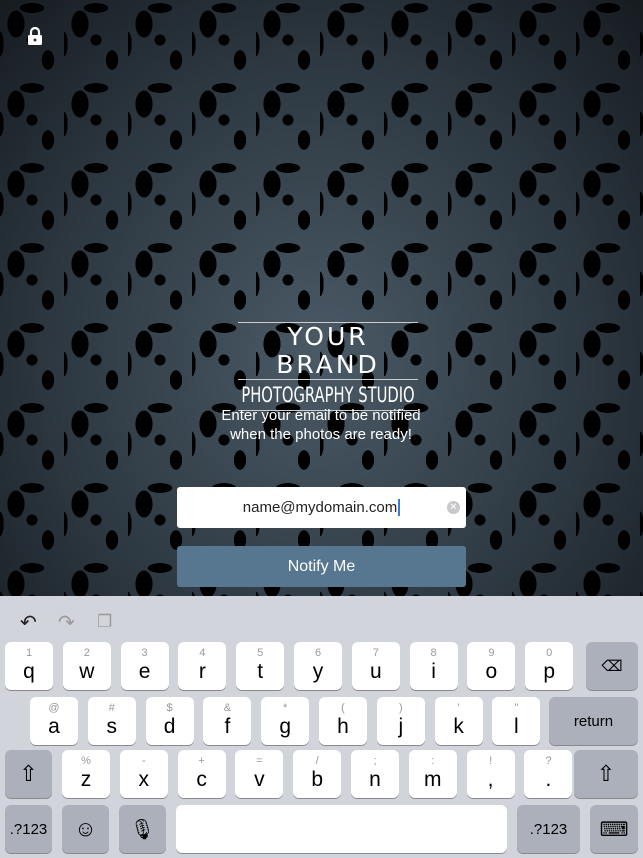 This screenshot has height=858, width=643. I want to click on key-j: ) j, so click(400, 721).